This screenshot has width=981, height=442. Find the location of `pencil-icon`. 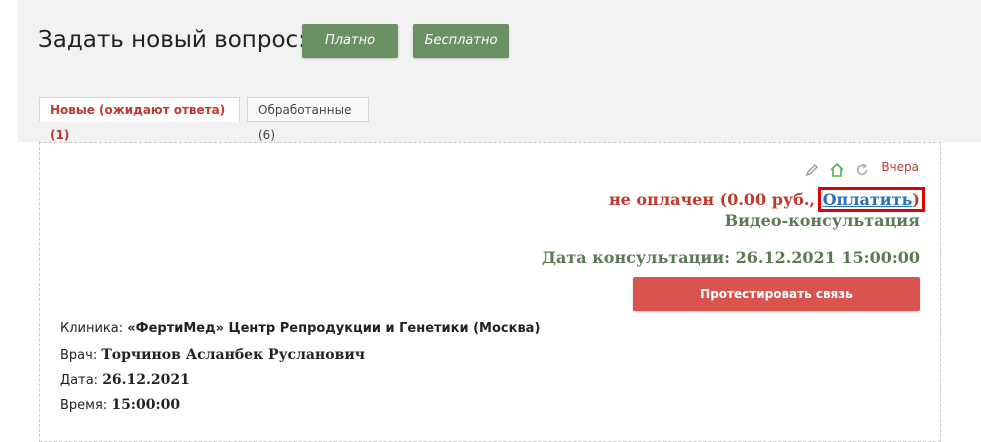

pencil-icon is located at coordinates (812, 170).